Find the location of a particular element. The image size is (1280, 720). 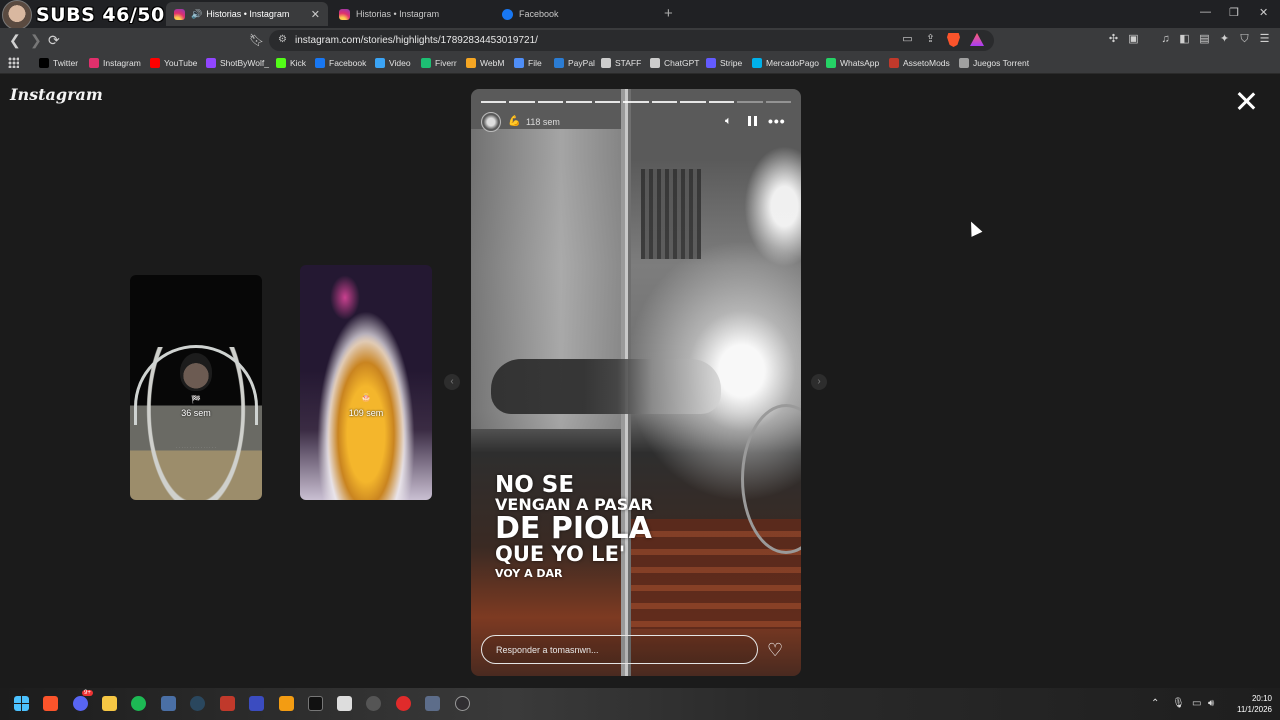

story-preview: 🎂 109 sem is located at coordinates (366, 382).